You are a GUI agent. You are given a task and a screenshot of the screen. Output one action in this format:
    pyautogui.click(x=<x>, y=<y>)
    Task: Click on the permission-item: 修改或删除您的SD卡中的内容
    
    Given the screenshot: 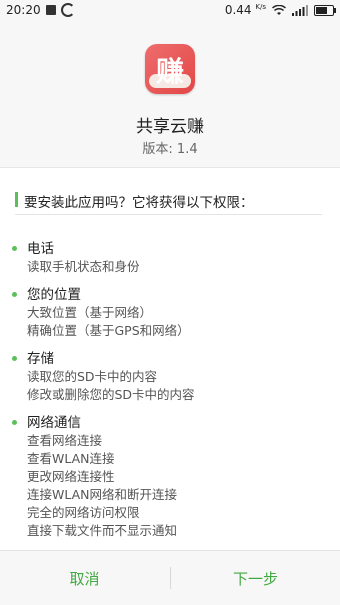 What is the action you would take?
    pyautogui.click(x=111, y=394)
    